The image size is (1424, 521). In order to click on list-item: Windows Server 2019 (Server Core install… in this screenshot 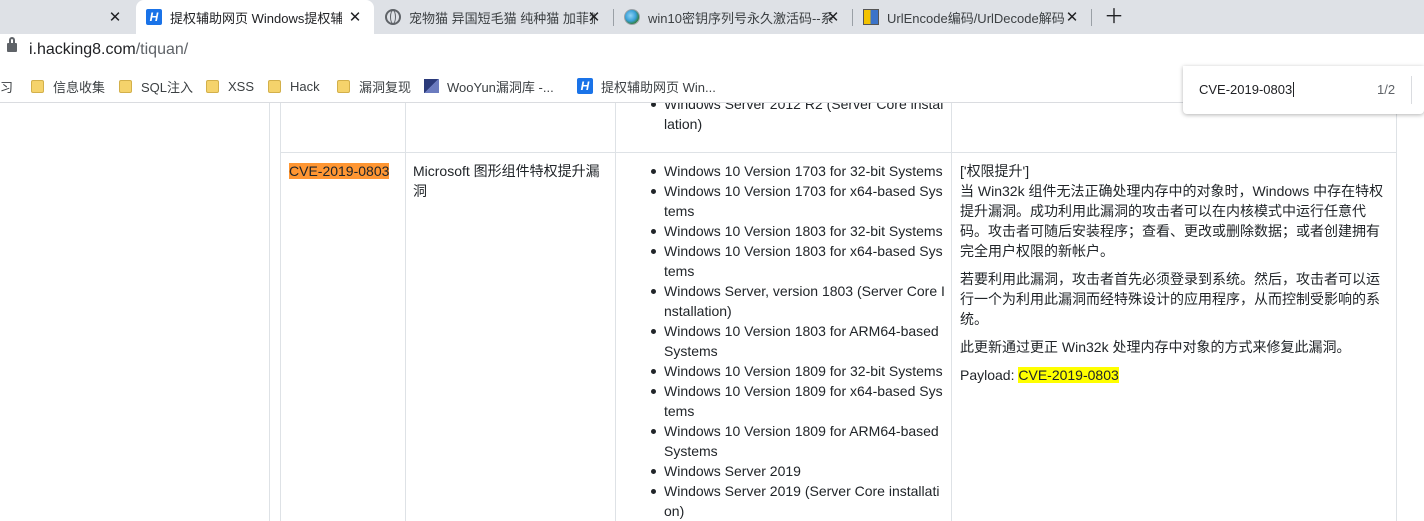, I will do `click(798, 501)`.